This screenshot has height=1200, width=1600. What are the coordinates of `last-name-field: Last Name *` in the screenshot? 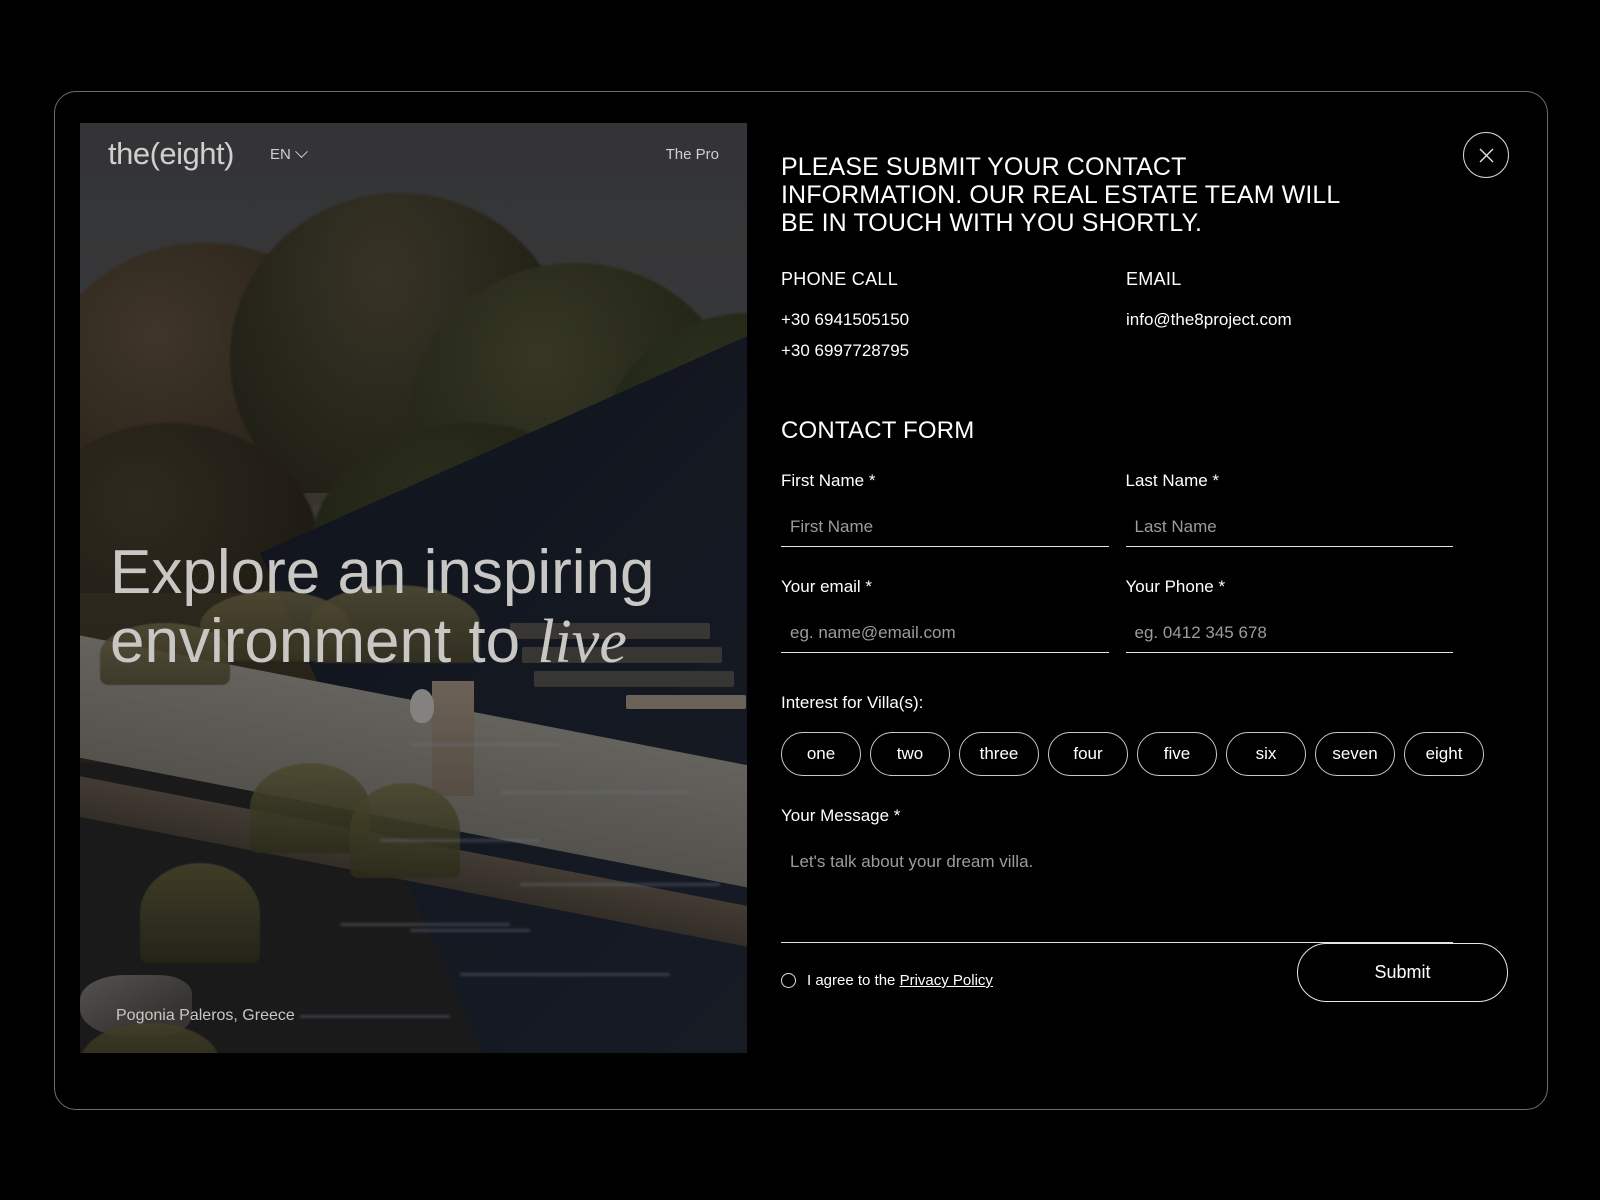 It's located at (1289, 509).